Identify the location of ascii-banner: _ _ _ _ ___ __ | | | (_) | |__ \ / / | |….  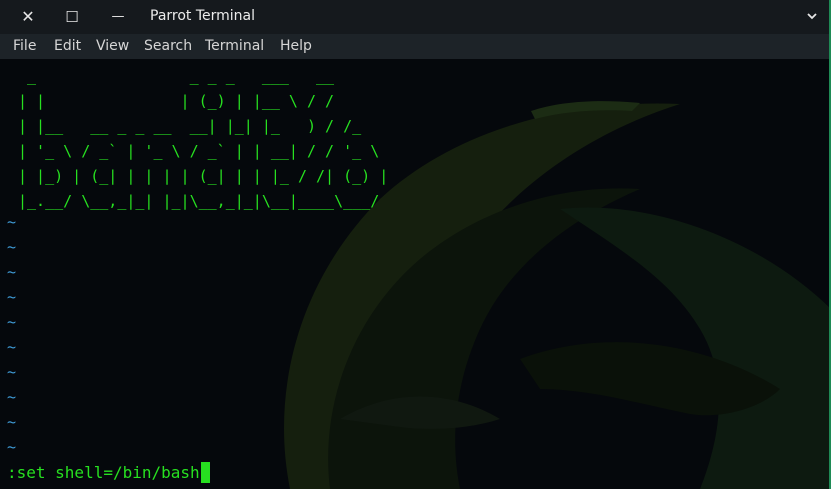
(203, 139).